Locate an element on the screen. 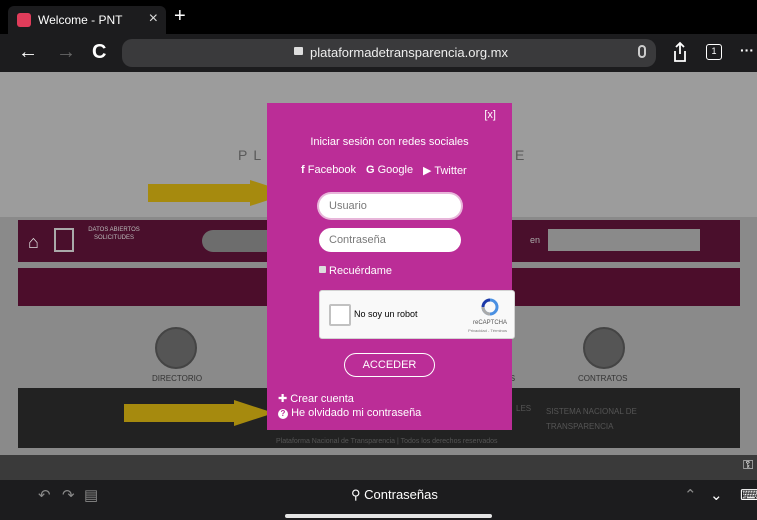 Image resolution: width=757 pixels, height=520 pixels. google-login-link: G Google is located at coordinates (389, 170).